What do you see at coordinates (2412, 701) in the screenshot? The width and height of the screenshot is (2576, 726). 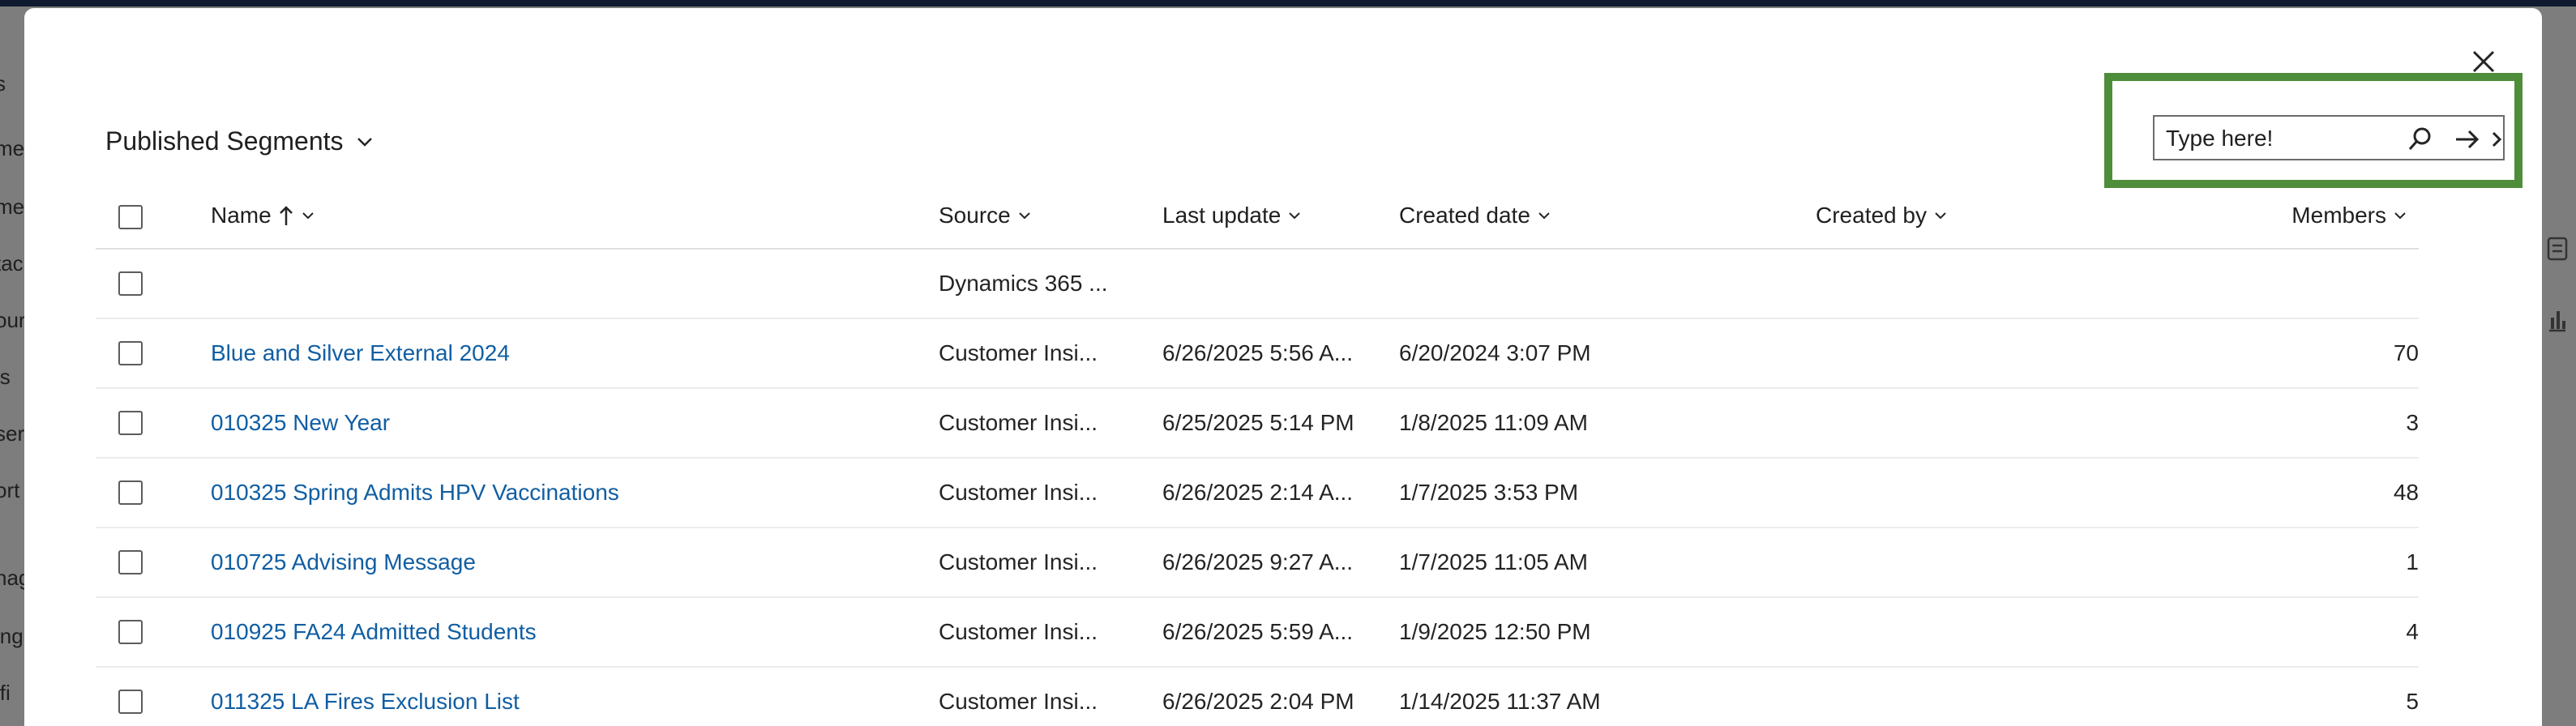 I see `members-cell: 5` at bounding box center [2412, 701].